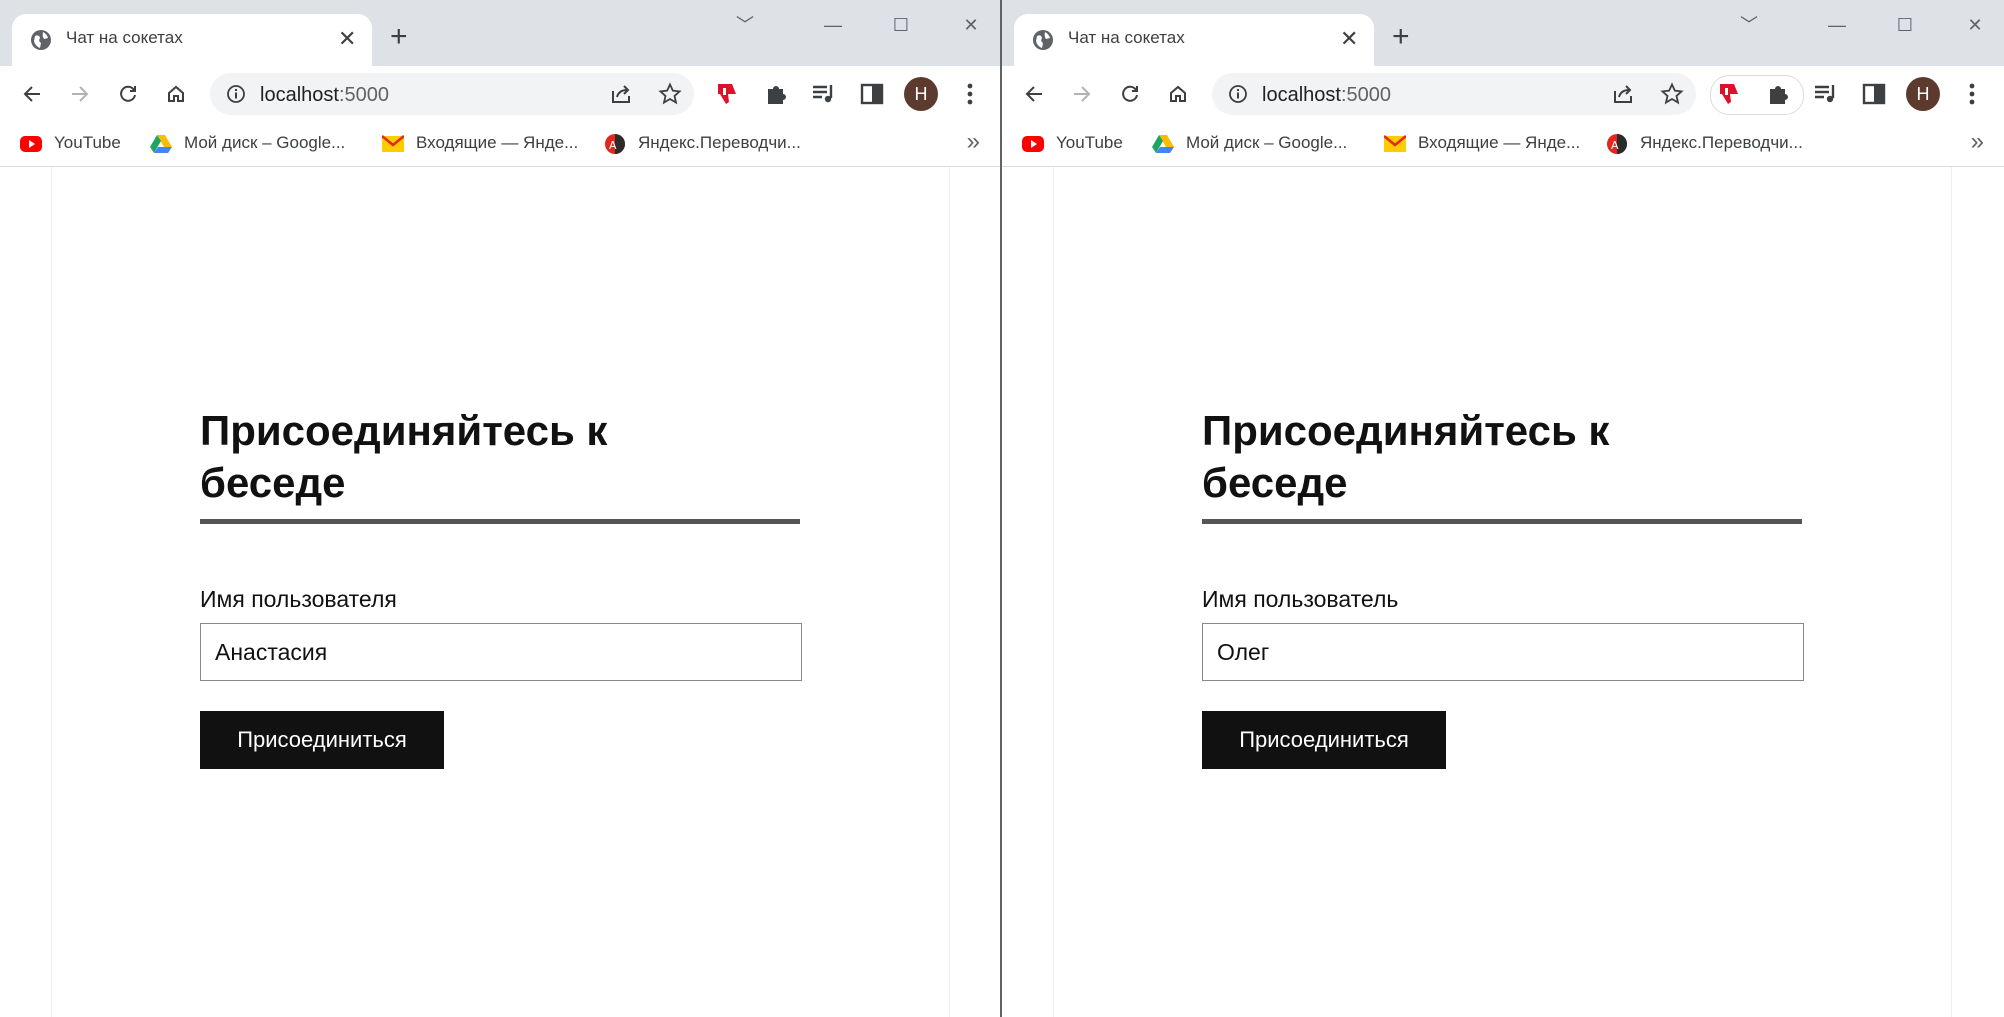  I want to click on username-label: Имя пользователь, so click(1300, 599).